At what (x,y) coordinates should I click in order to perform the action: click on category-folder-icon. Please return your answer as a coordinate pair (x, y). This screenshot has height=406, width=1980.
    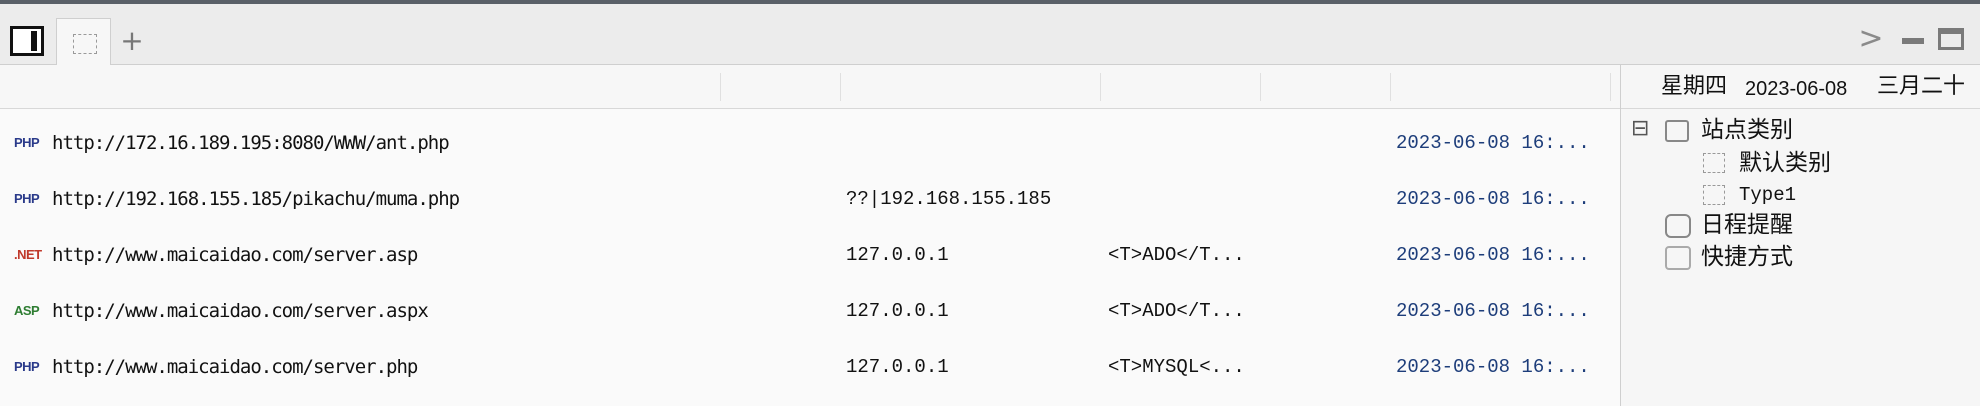
    Looking at the image, I should click on (1677, 131).